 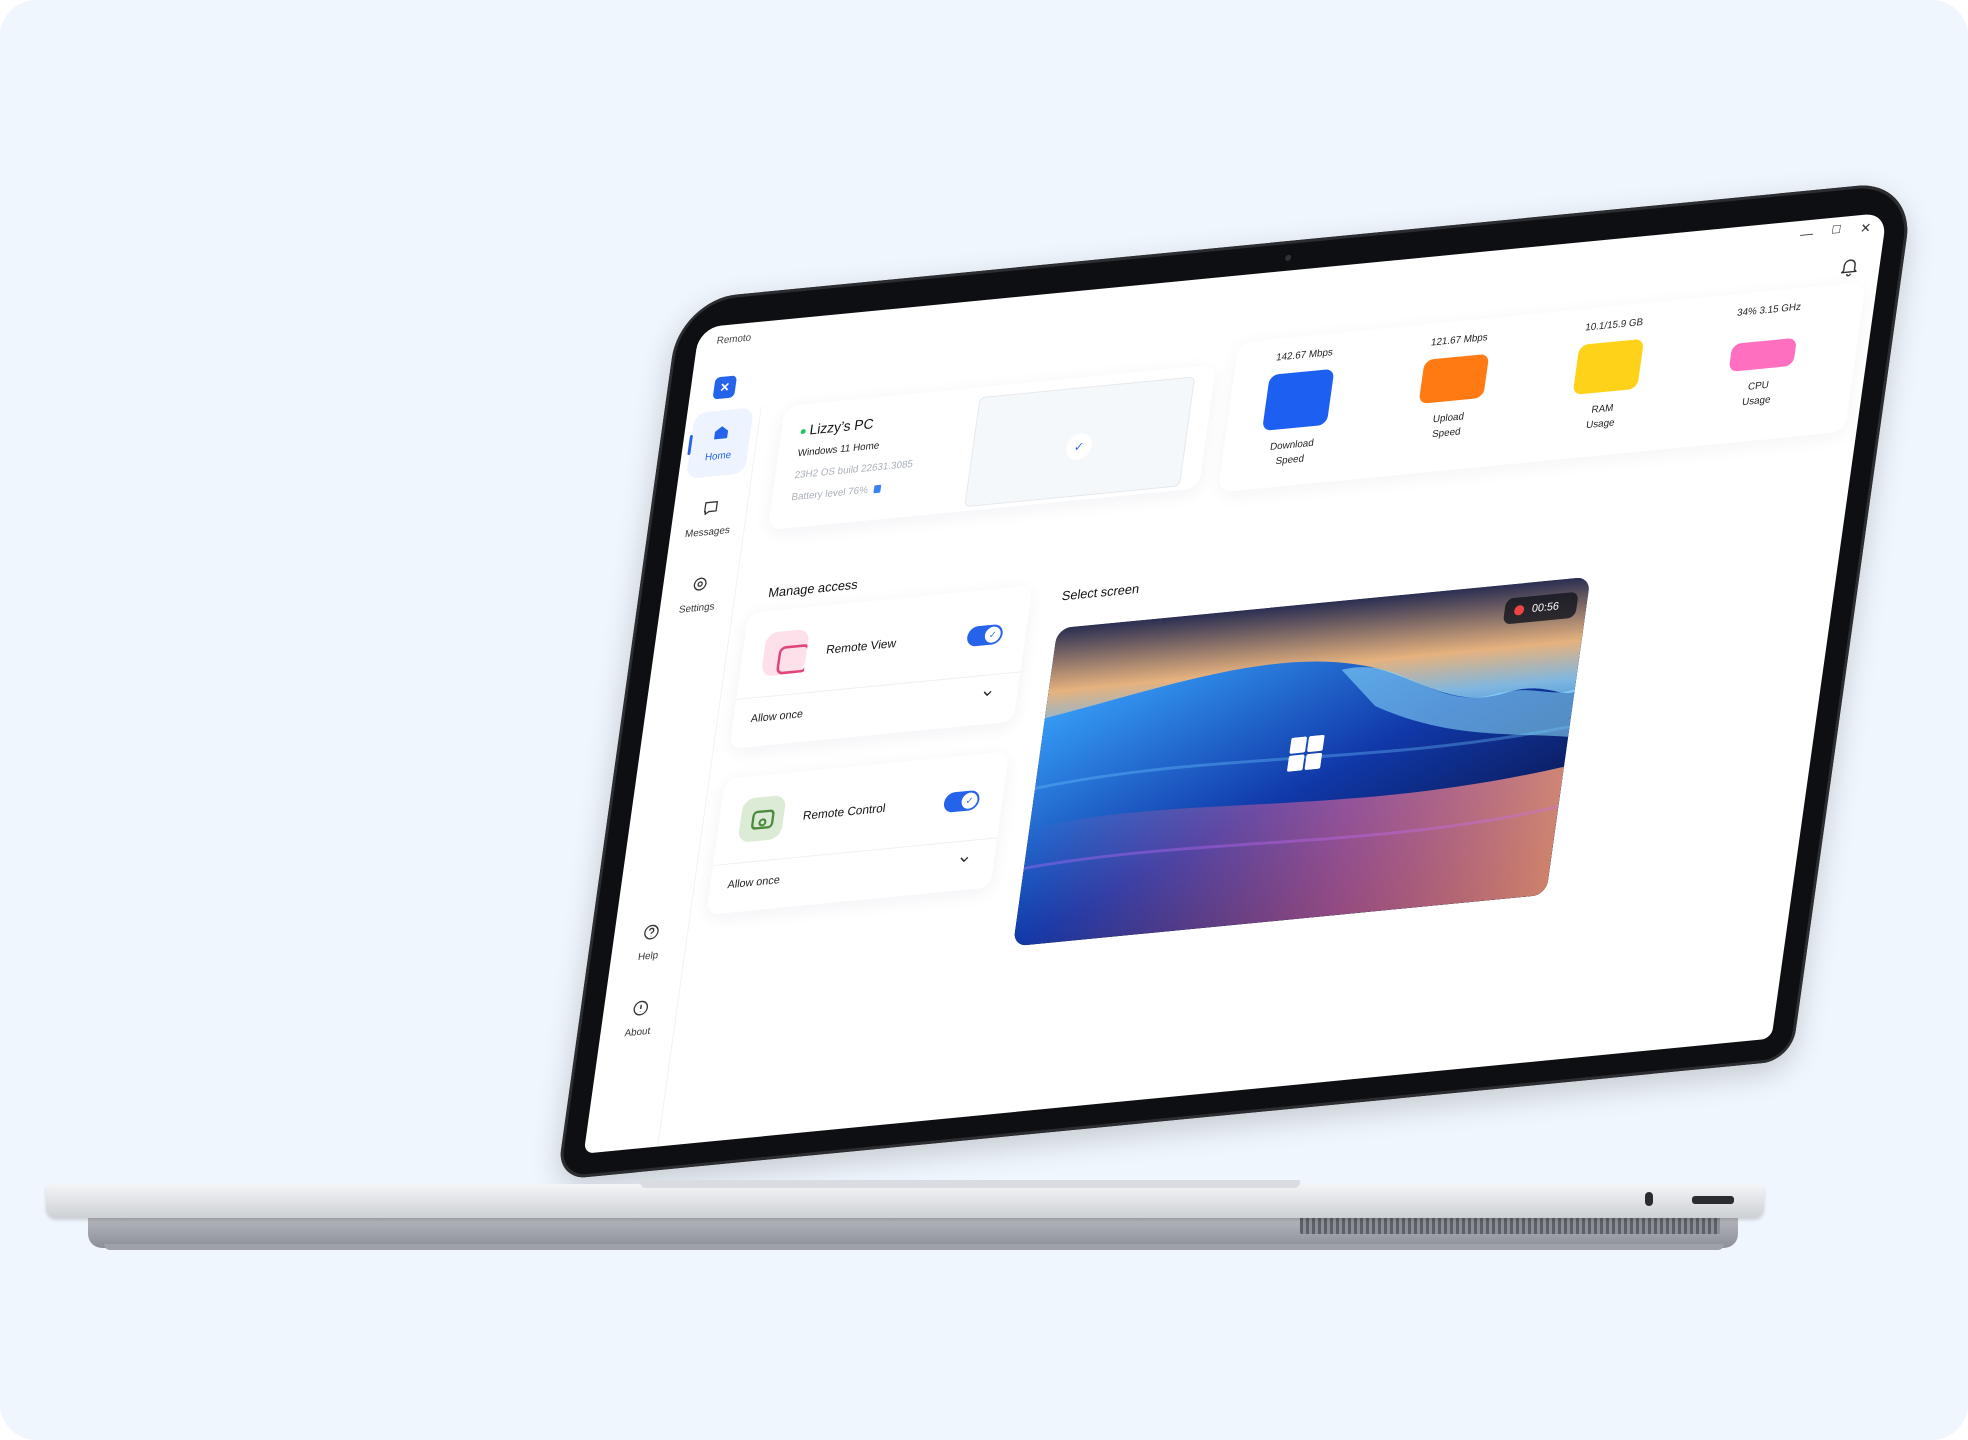 What do you see at coordinates (1807, 233) in the screenshot?
I see `minimize-button: —` at bounding box center [1807, 233].